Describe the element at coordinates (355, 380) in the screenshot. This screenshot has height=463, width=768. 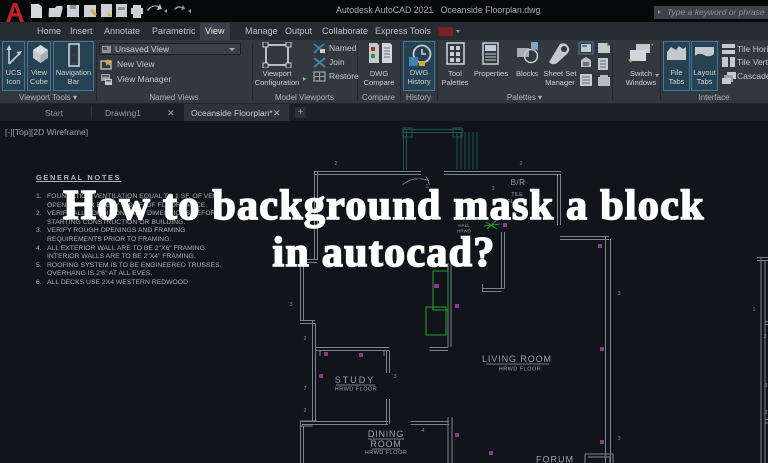
I see `svg-text: STUDY` at that location.